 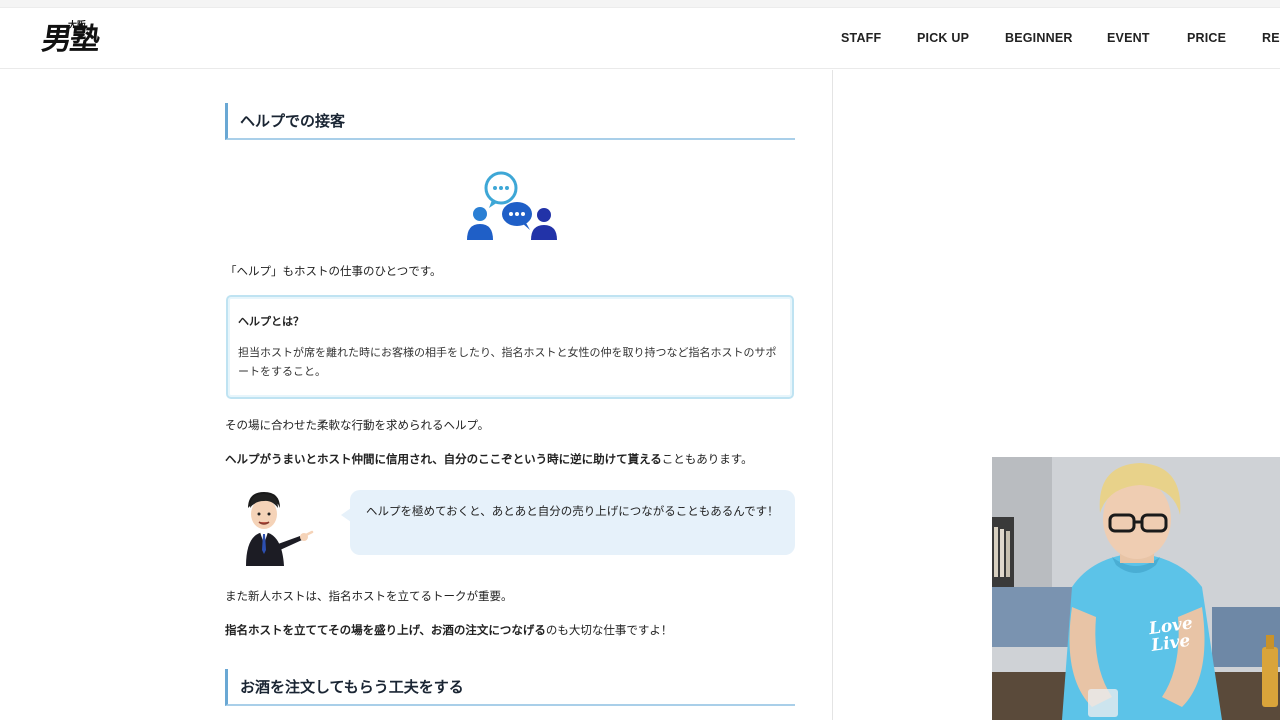 I want to click on nav-event: EVENT, so click(x=1128, y=38).